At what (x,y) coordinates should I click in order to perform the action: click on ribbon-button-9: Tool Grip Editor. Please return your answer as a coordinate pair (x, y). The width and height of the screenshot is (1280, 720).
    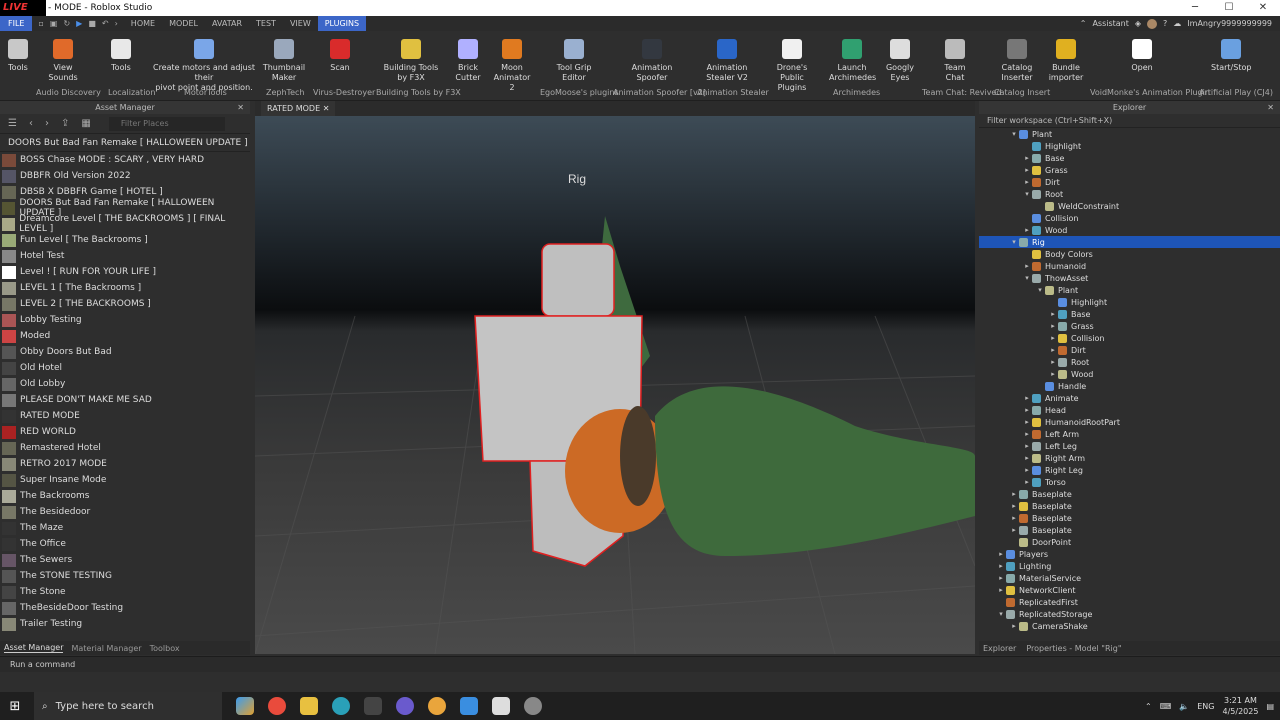
    Looking at the image, I should click on (574, 60).